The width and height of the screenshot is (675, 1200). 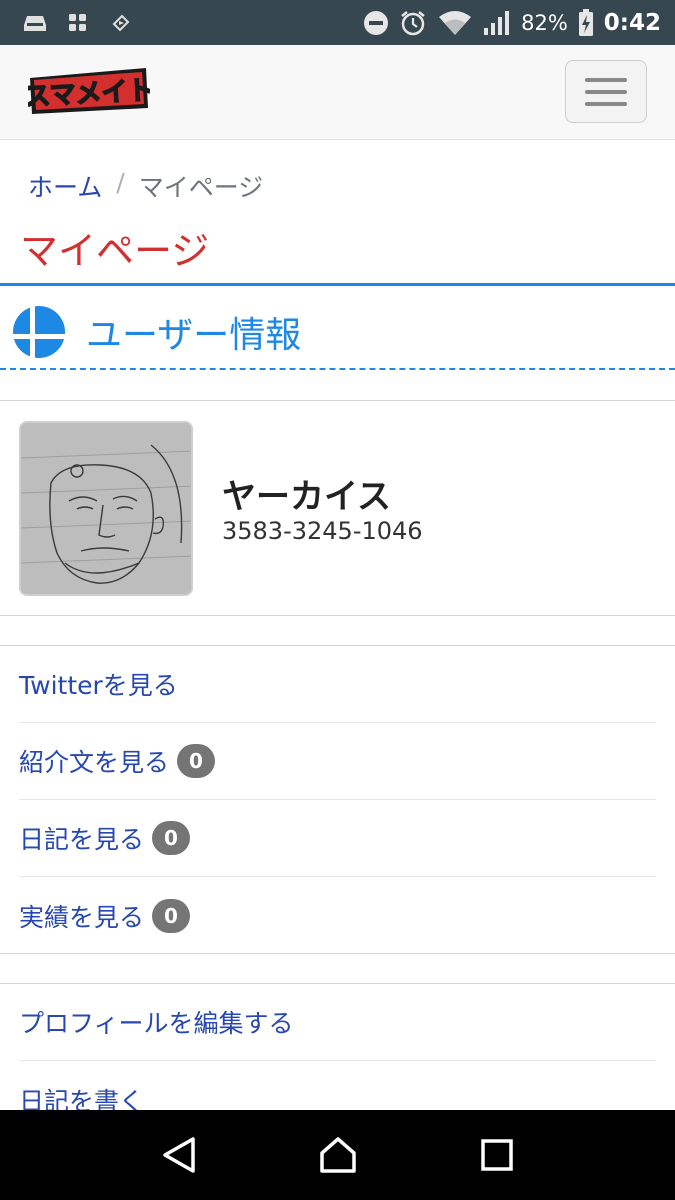 What do you see at coordinates (337, 92) in the screenshot?
I see `navbar: スマメイト` at bounding box center [337, 92].